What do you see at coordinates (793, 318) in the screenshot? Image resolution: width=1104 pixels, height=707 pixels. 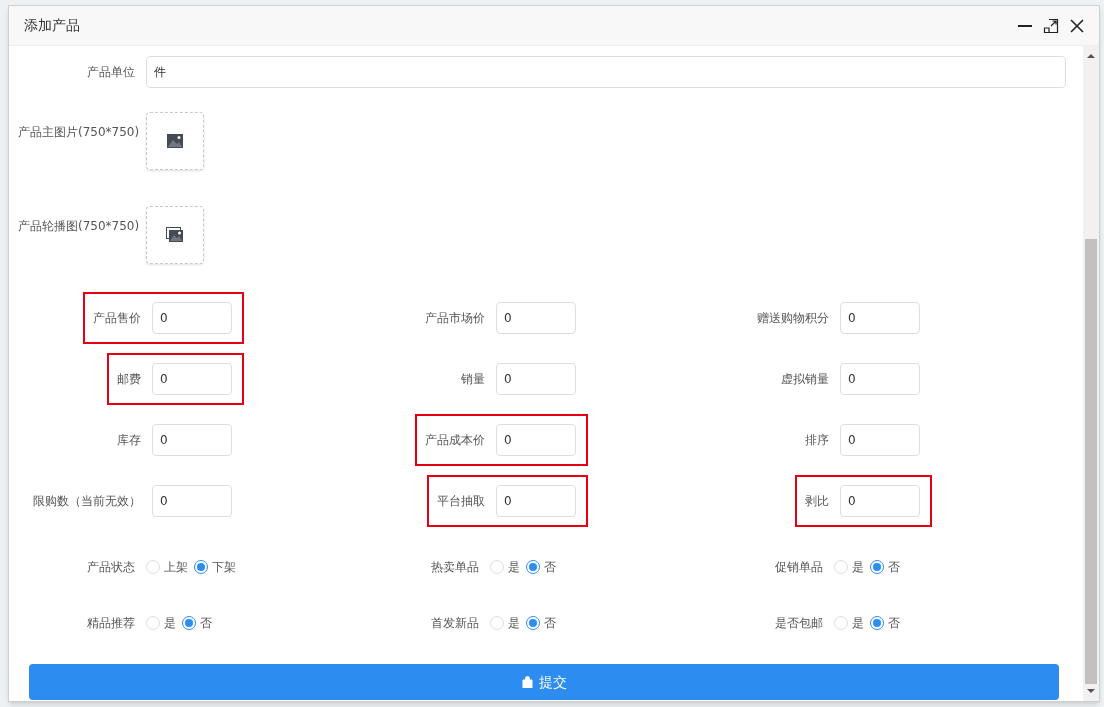 I see `field-label: 赠送购物积分` at bounding box center [793, 318].